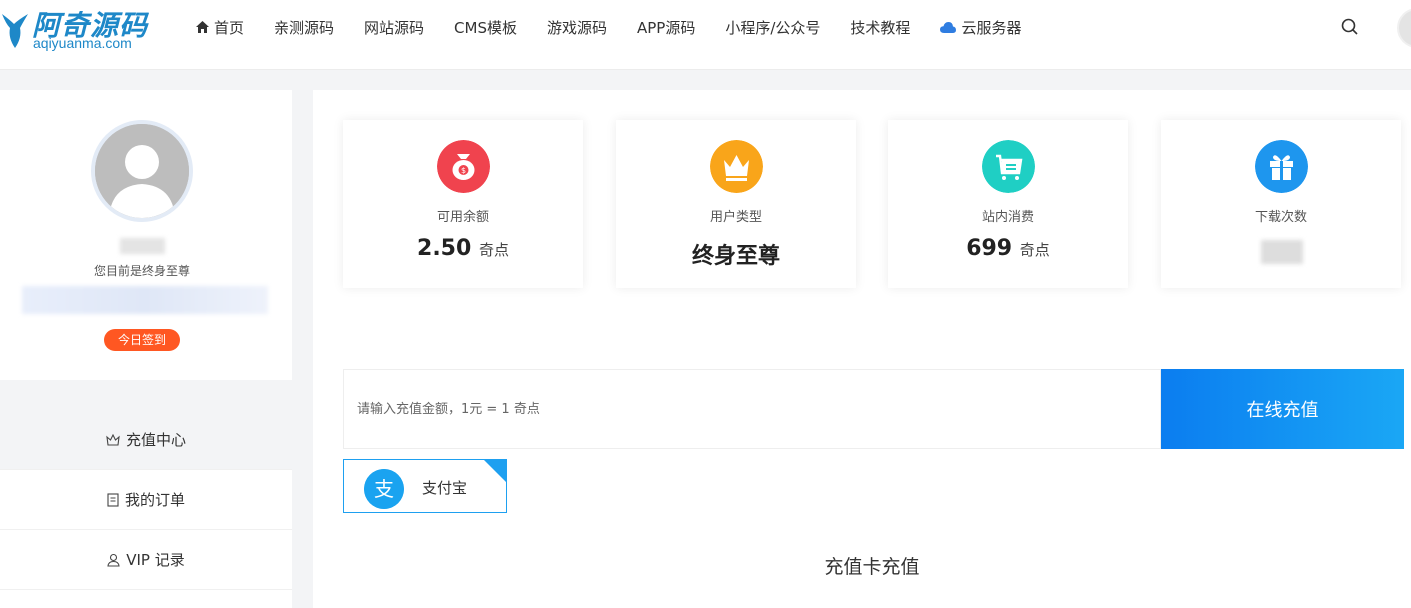 The image size is (1411, 608). What do you see at coordinates (113, 499) in the screenshot?
I see `order-icon` at bounding box center [113, 499].